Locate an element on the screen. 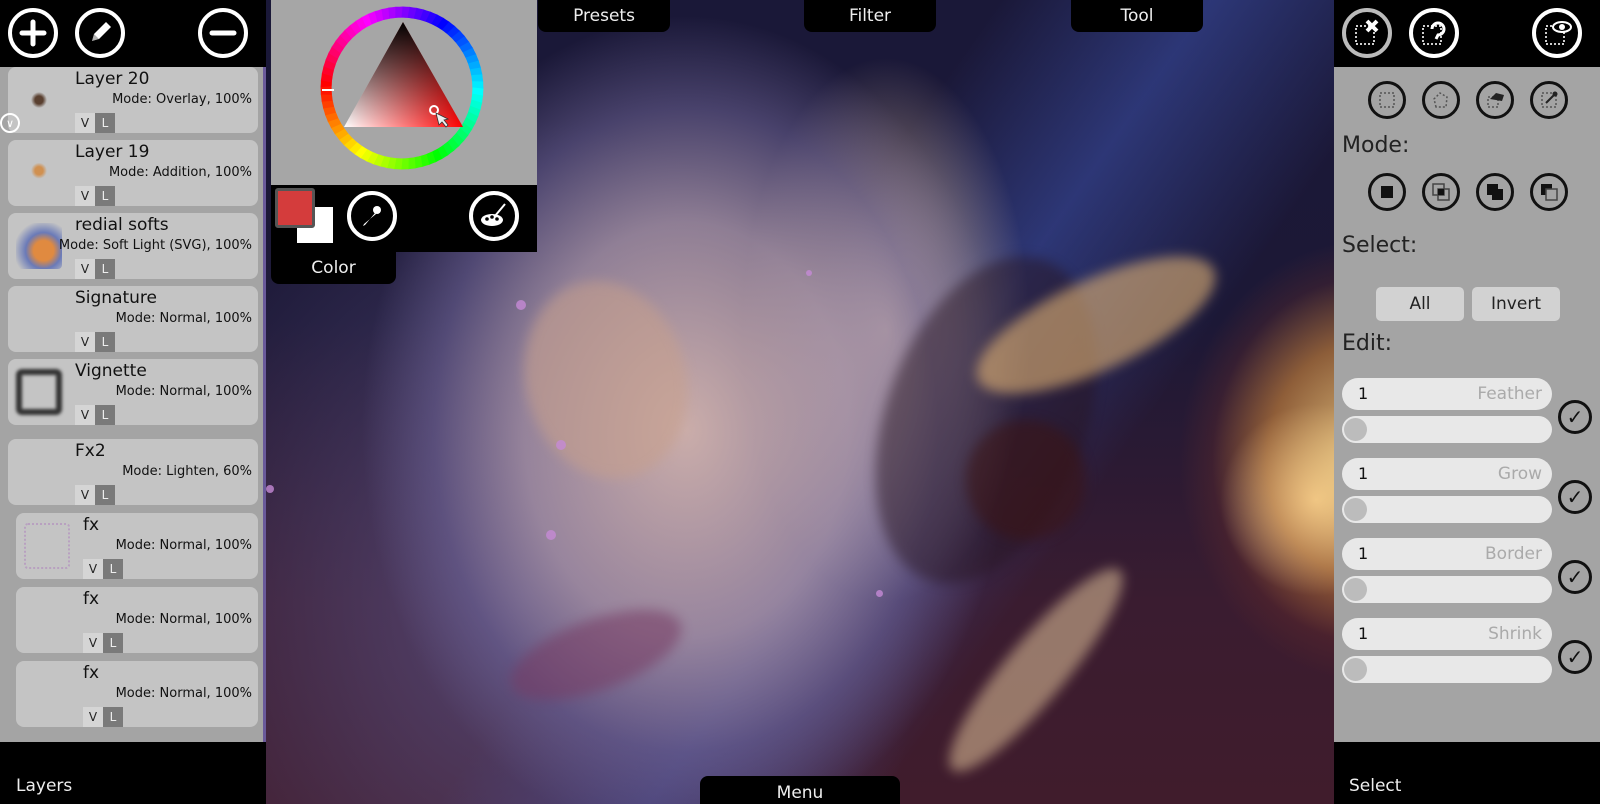  layer-item: Vignette Mode: Normal, 100% VL is located at coordinates (133, 392).